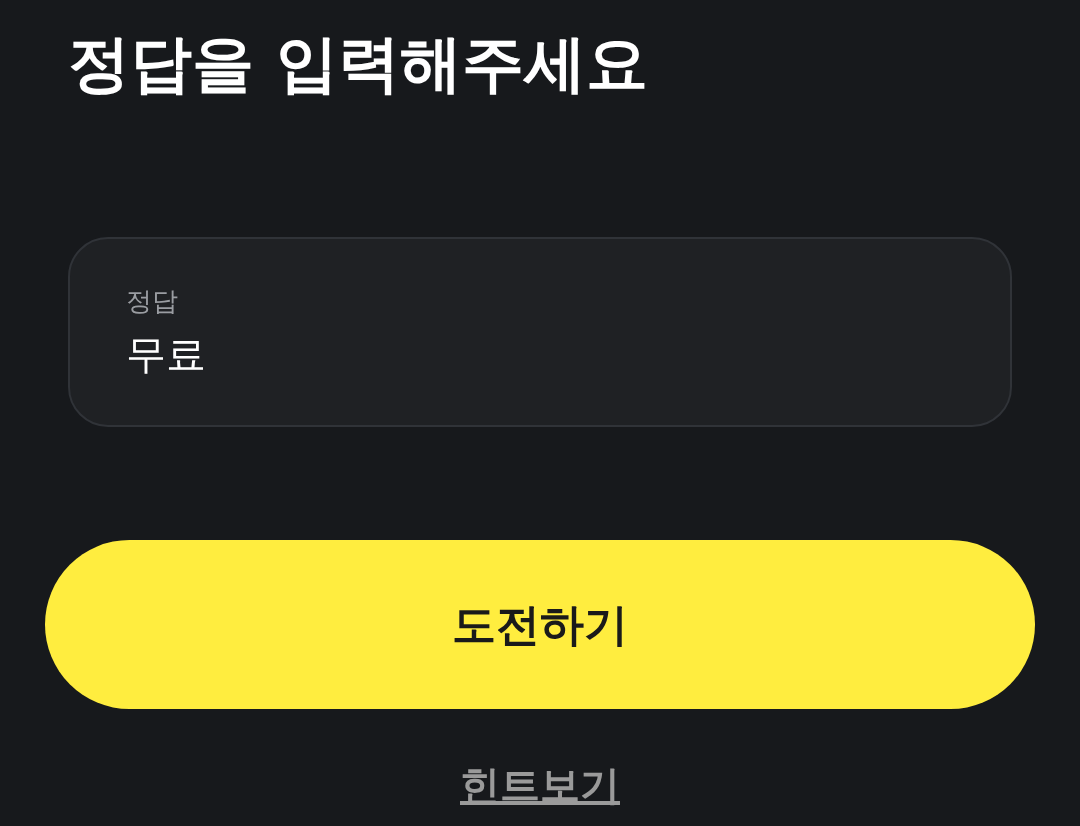 This screenshot has height=826, width=1080. Describe the element at coordinates (358, 64) in the screenshot. I see `page-title: 정답을 입력해주세요` at that location.